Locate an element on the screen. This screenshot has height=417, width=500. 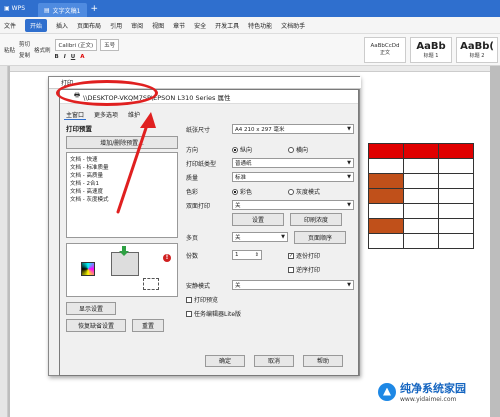
tab-more-options: 更多选项 is located at coordinates (106, 115).